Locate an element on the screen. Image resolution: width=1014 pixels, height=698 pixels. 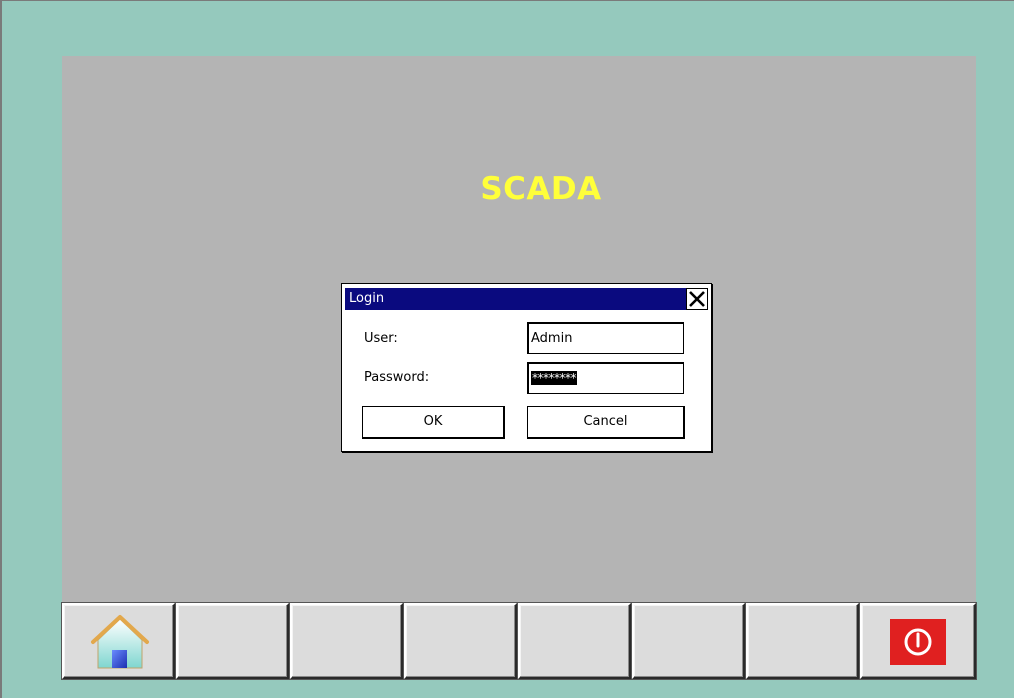
bottom-toolbar is located at coordinates (519, 641).